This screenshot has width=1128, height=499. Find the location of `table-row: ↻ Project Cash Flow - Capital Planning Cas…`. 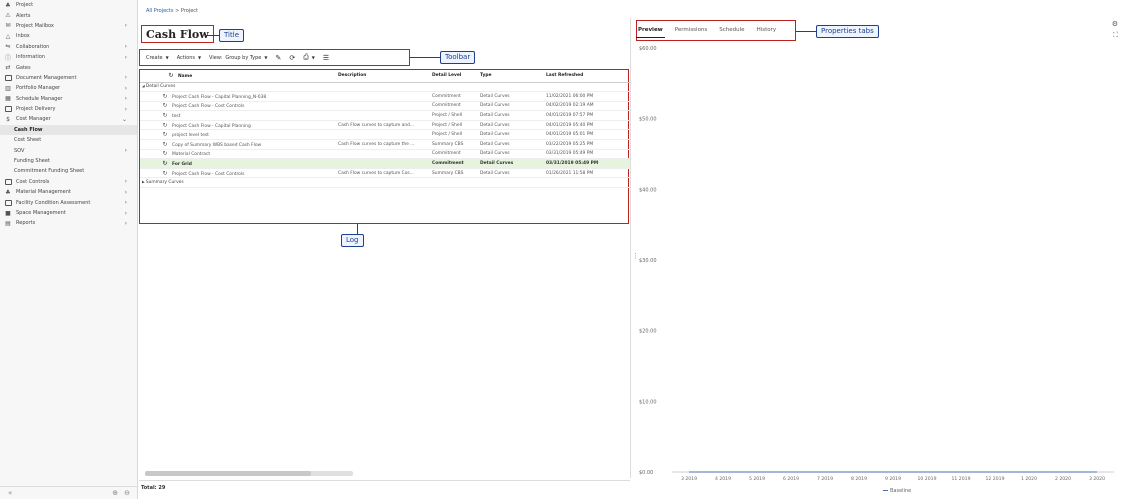

table-row: ↻ Project Cash Flow - Capital Planning Cas… is located at coordinates (385, 125).